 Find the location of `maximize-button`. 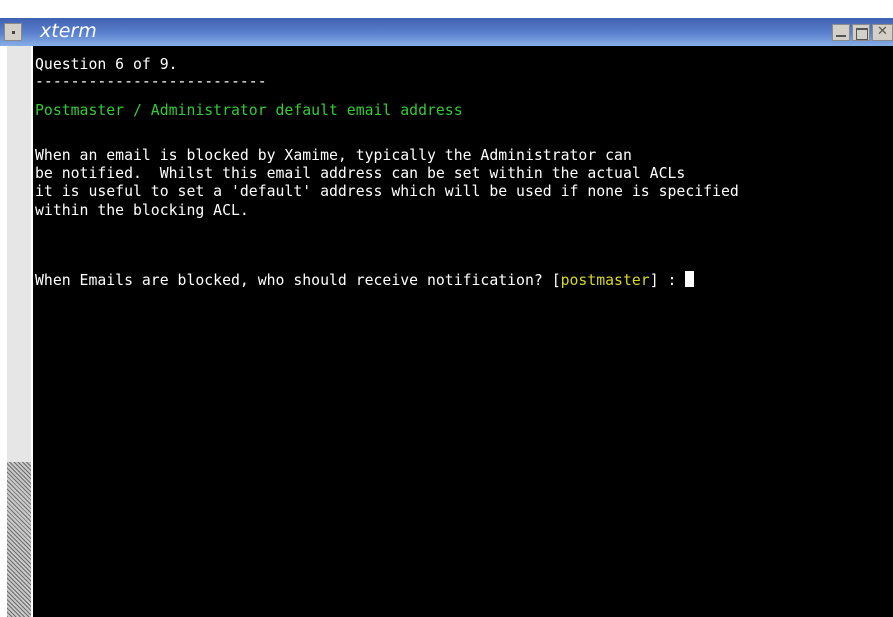

maximize-button is located at coordinates (861, 32).